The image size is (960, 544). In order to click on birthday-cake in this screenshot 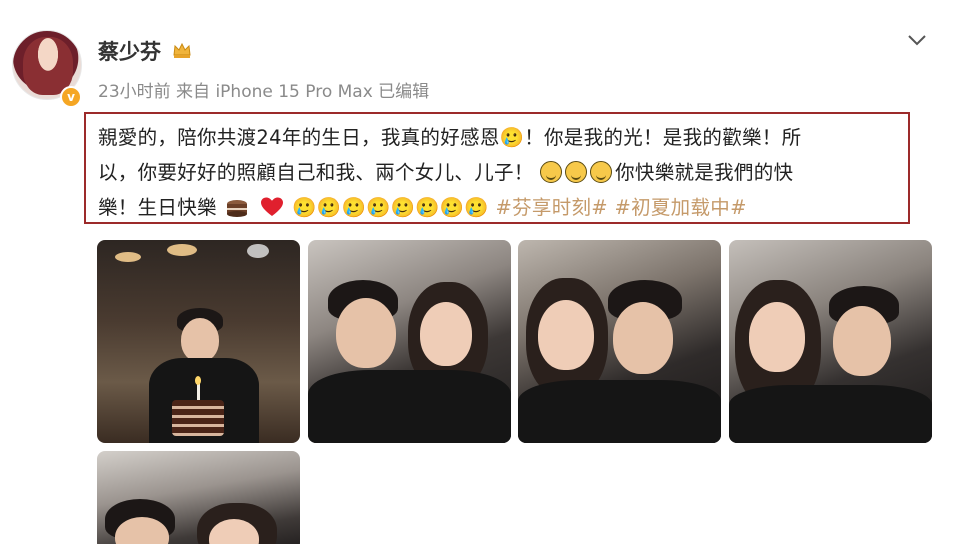, I will do `click(198, 418)`.